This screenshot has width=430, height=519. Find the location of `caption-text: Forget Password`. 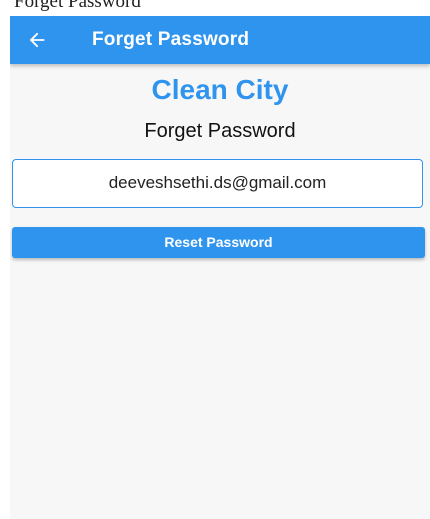

caption-text: Forget Password is located at coordinates (77, 6).